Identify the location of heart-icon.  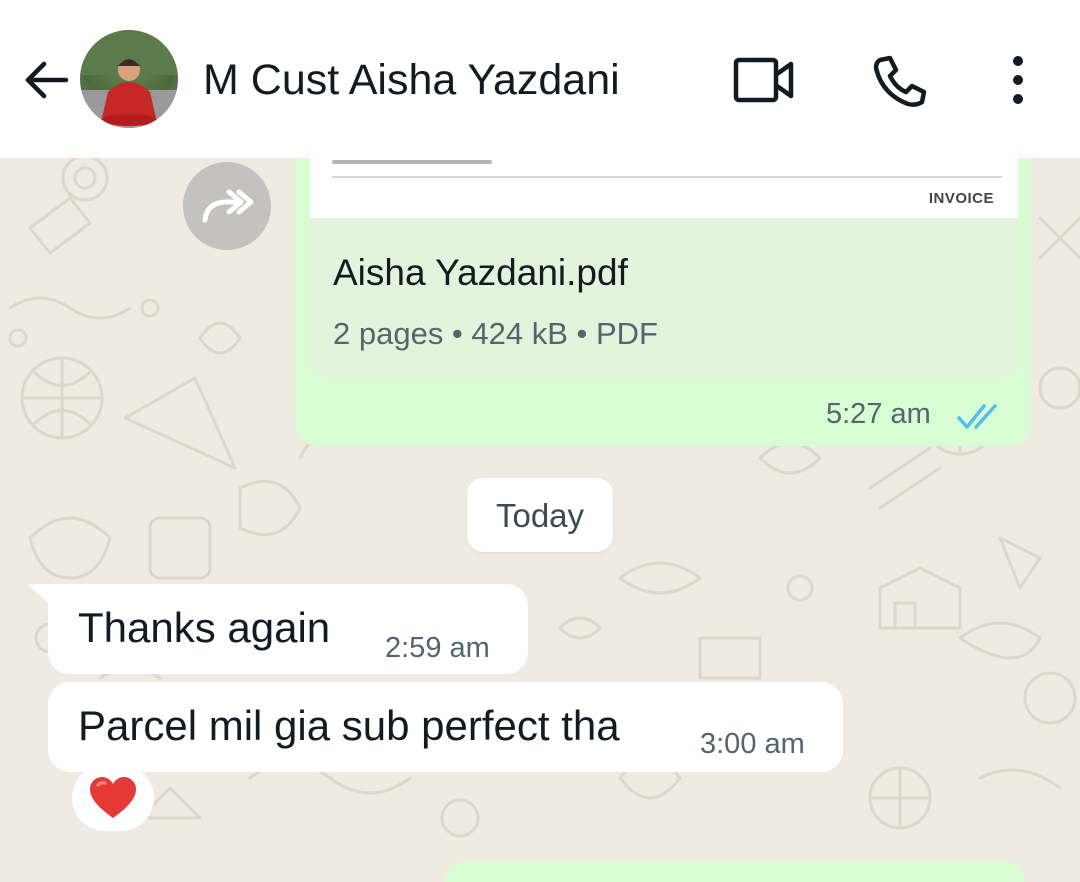
(113, 797).